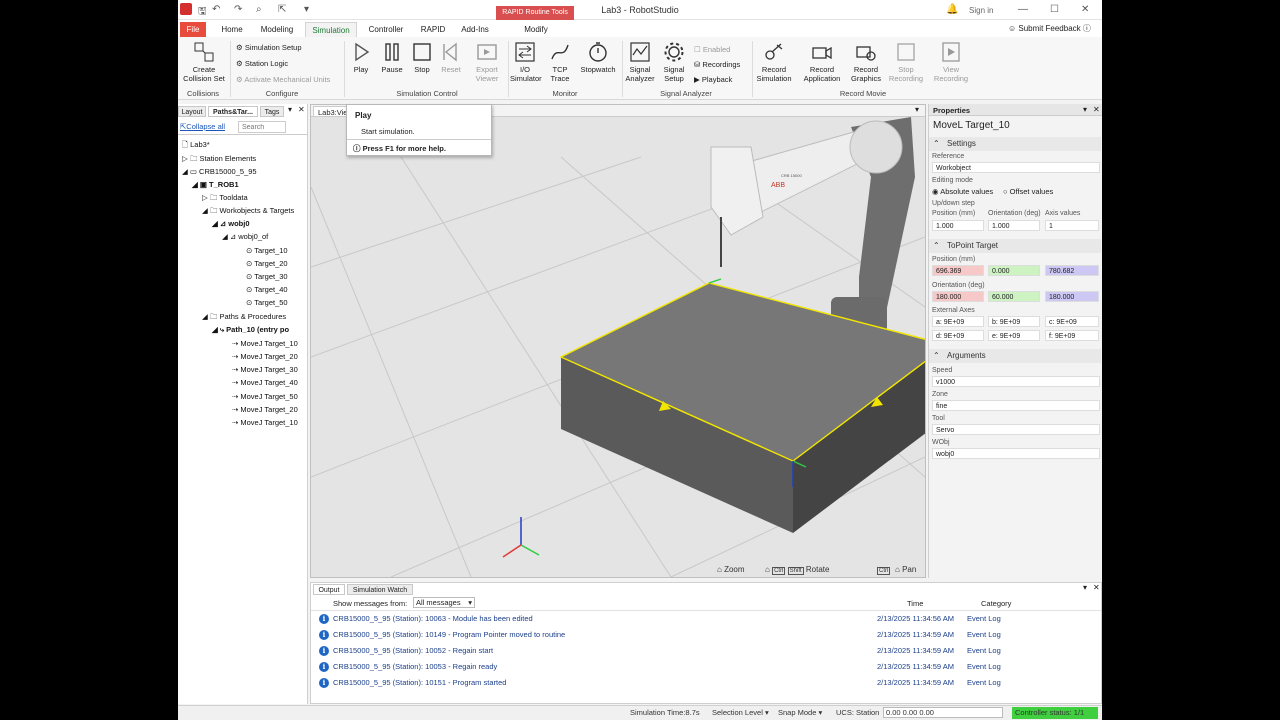  Describe the element at coordinates (1072, 296) in the screenshot. I see `orientation-rz-field: 180.000` at that location.